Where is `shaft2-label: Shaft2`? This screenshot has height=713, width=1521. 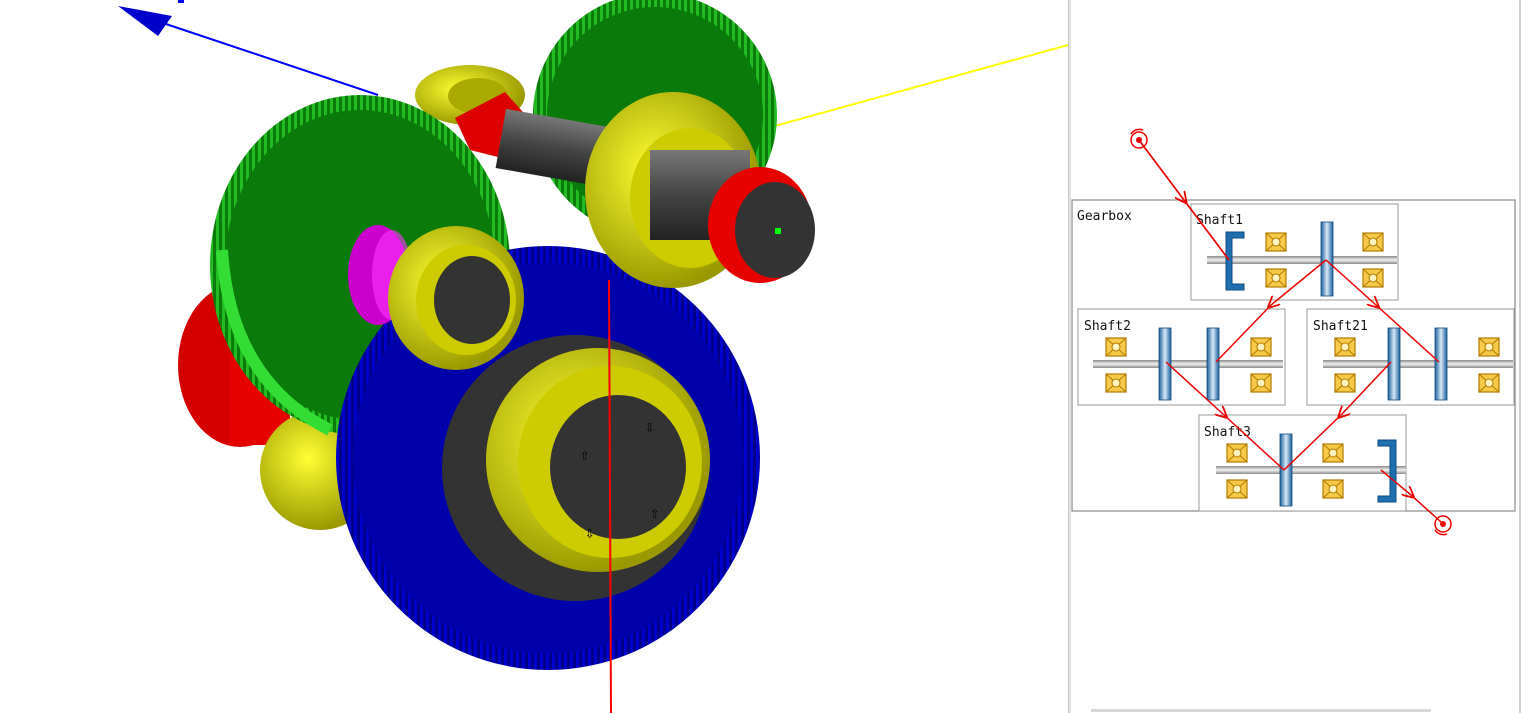
shaft2-label: Shaft2 is located at coordinates (1107, 326).